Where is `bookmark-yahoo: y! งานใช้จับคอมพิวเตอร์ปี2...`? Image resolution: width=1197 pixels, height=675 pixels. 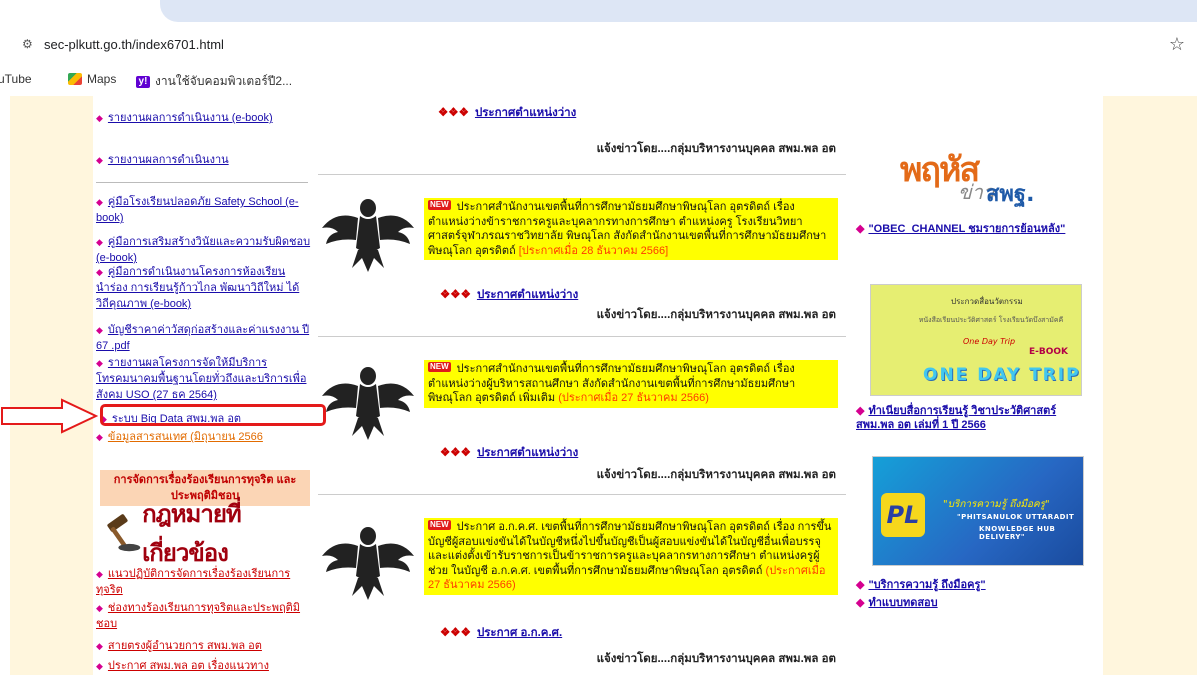 bookmark-yahoo: y! งานใช้จับคอมพิวเตอร์ปี2... is located at coordinates (214, 81).